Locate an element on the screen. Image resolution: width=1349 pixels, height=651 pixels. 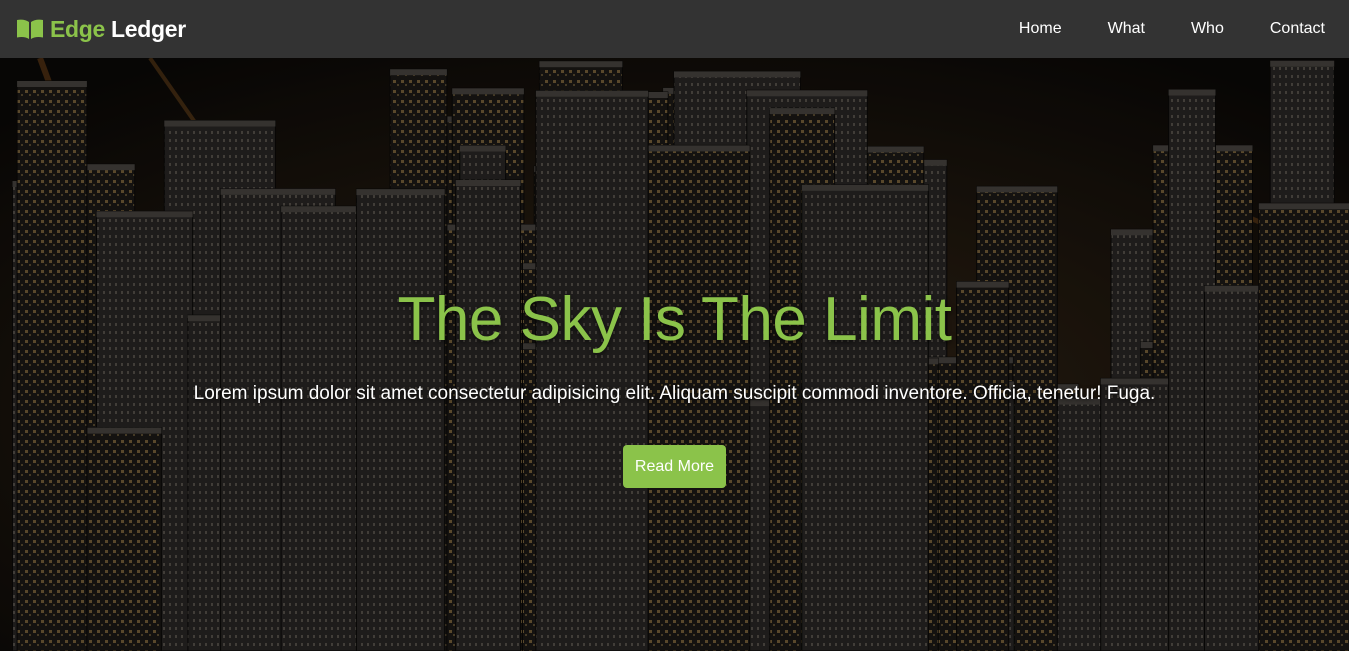
nav-link-home: Home is located at coordinates (1040, 29).